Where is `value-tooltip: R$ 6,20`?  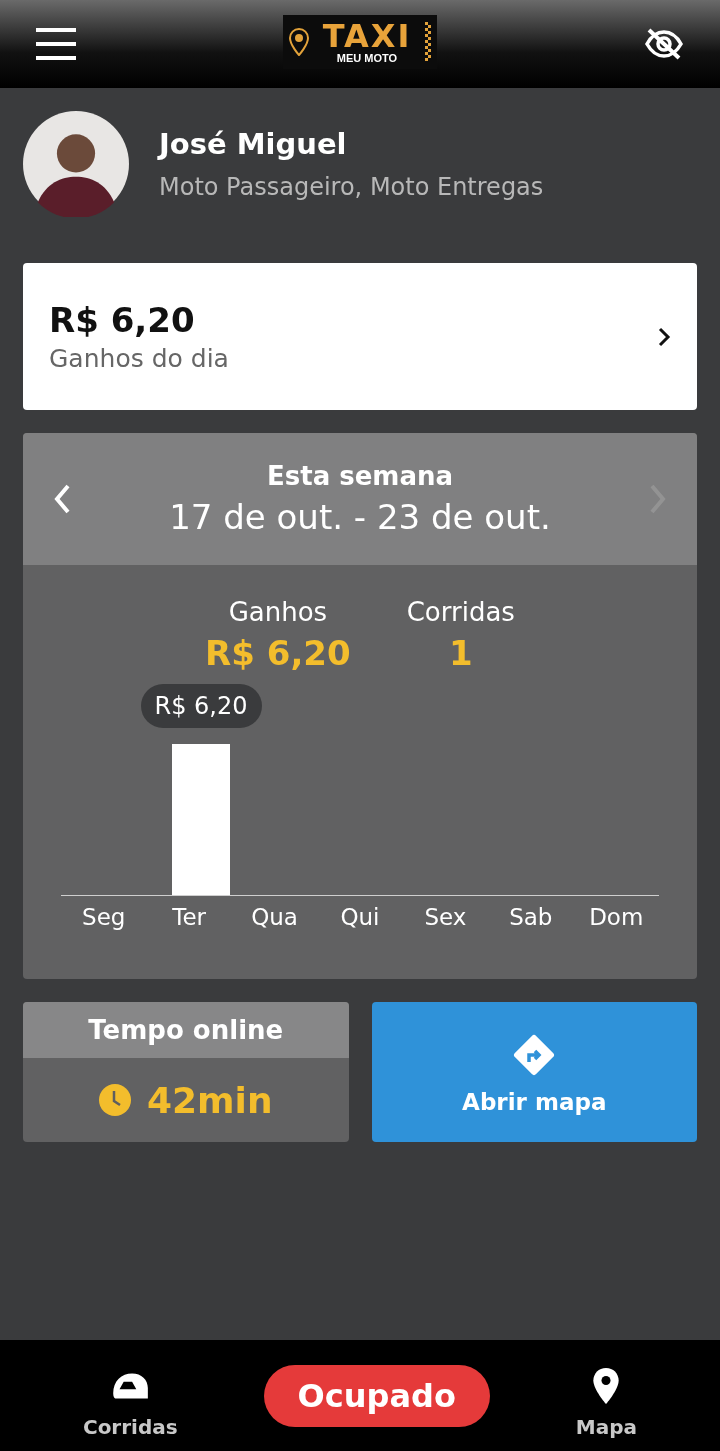
value-tooltip: R$ 6,20 is located at coordinates (201, 705).